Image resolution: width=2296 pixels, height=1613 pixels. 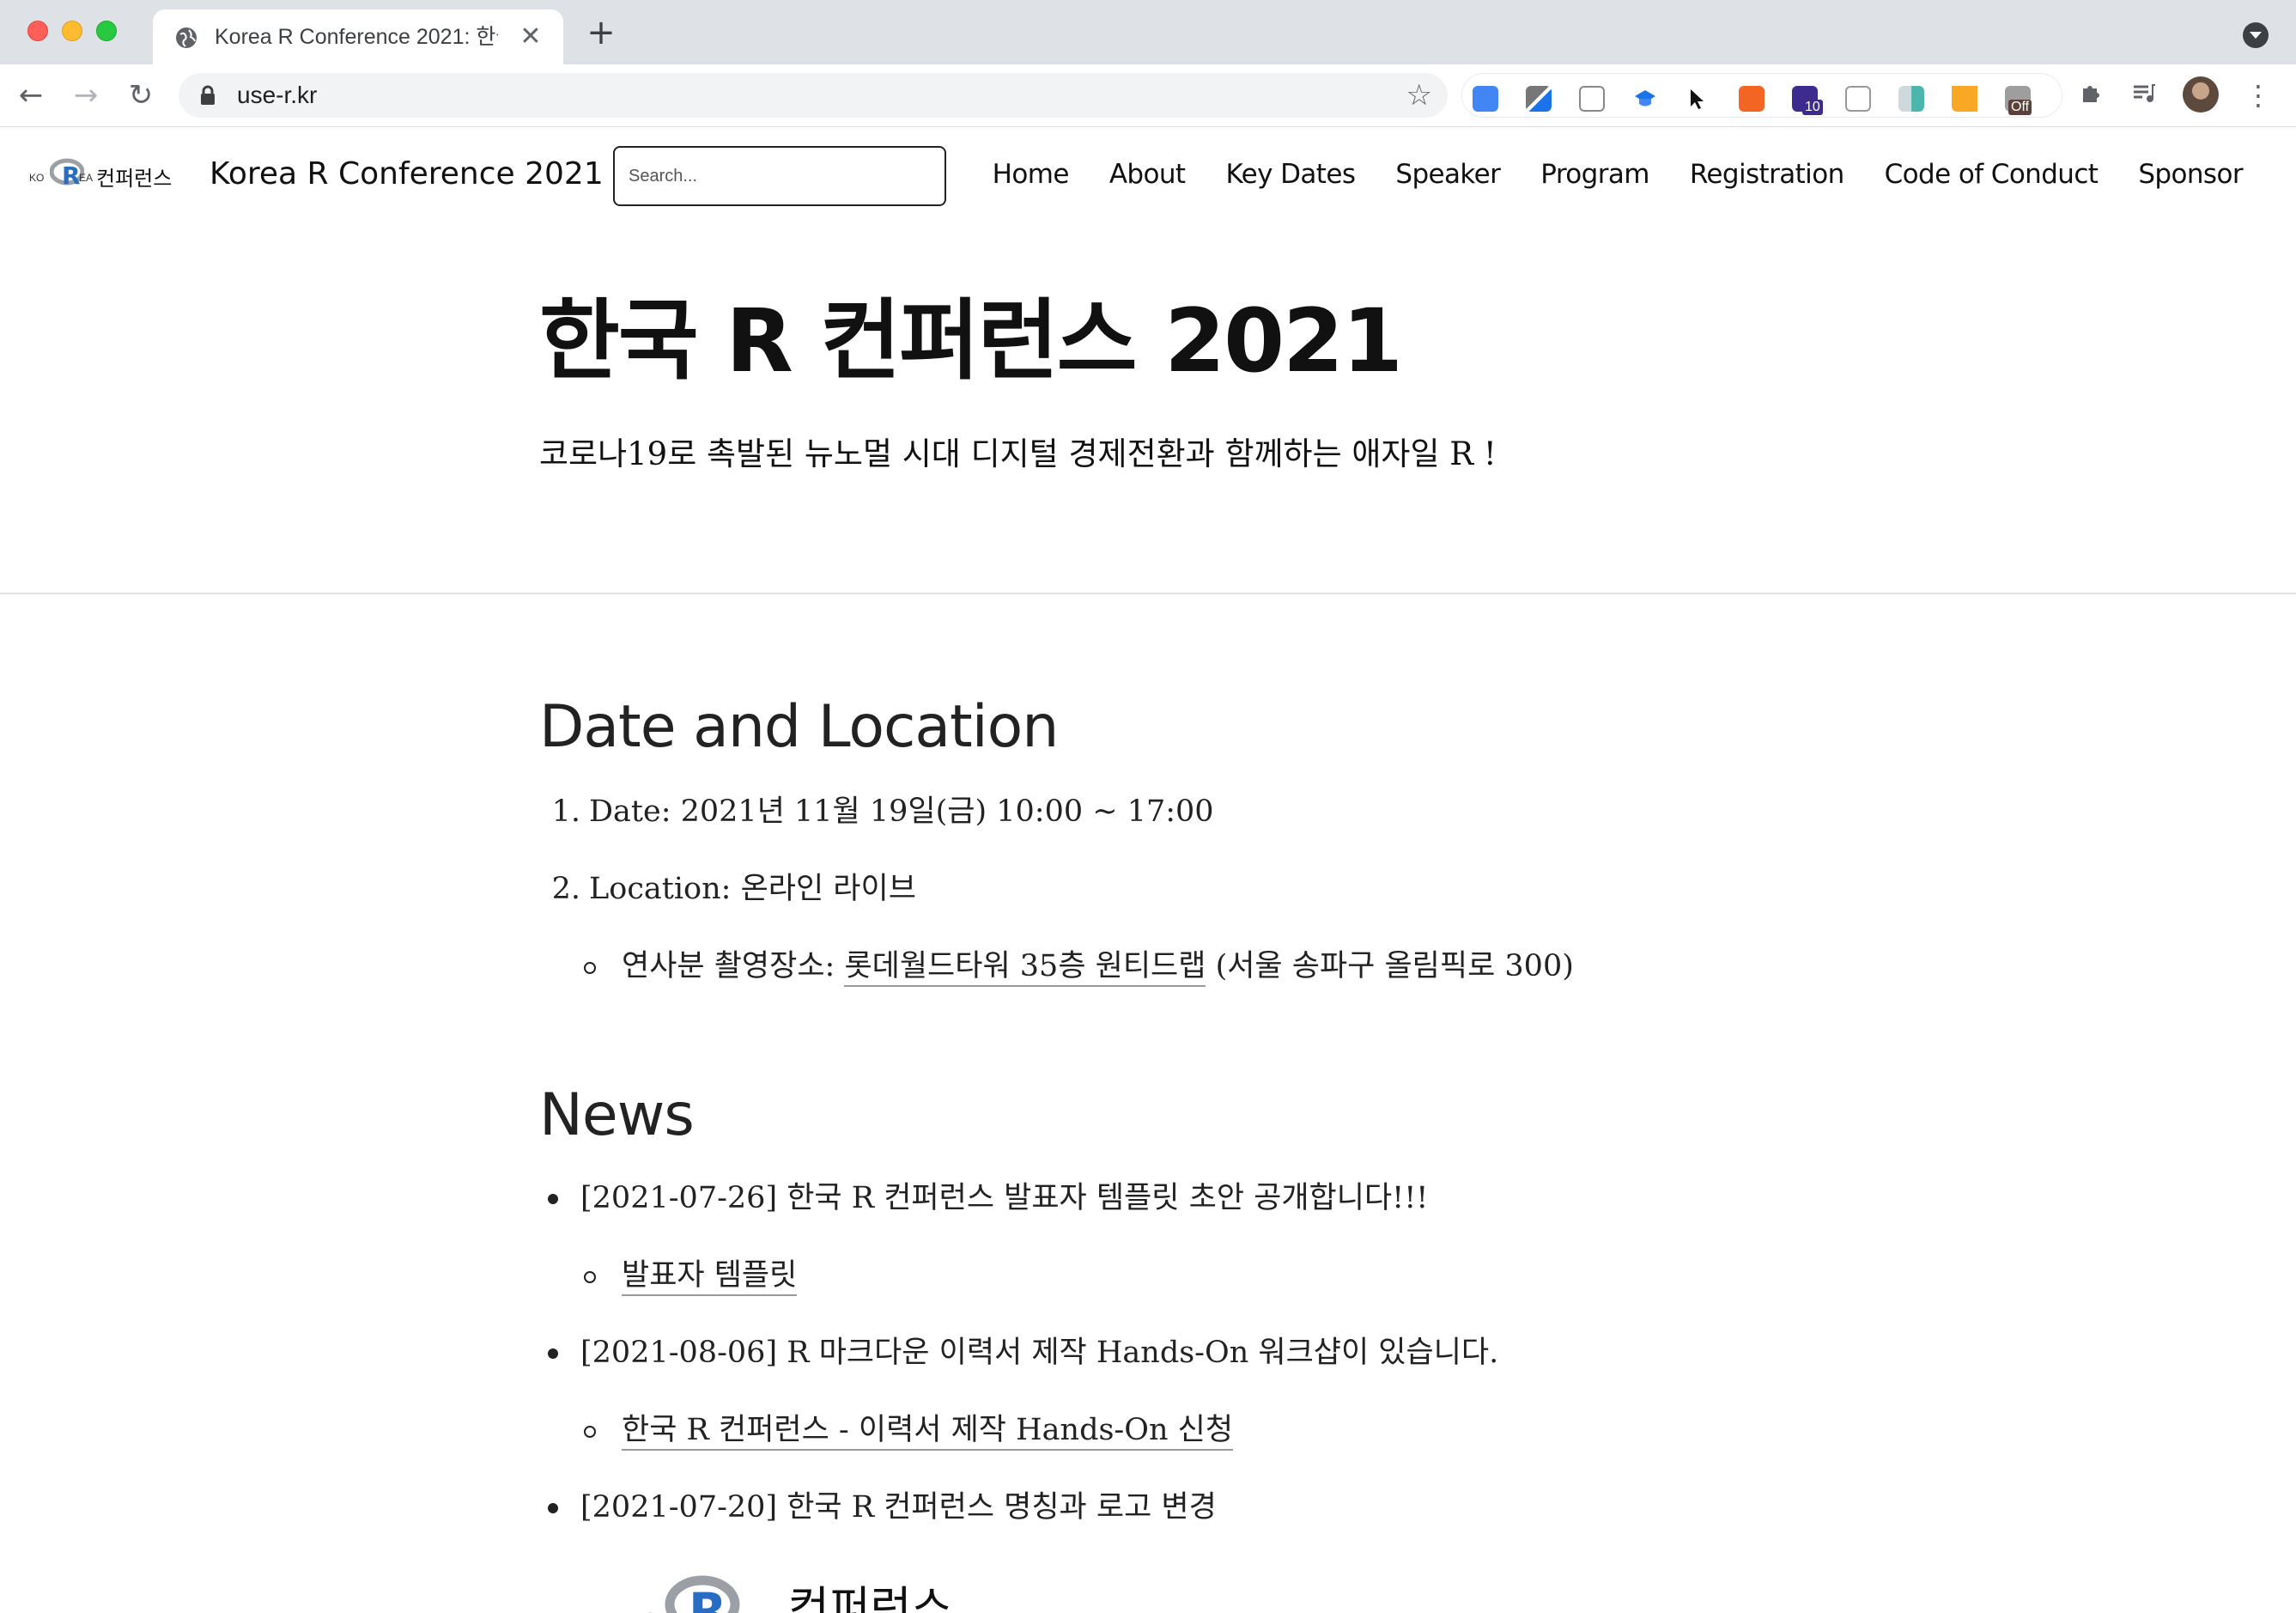 What do you see at coordinates (31, 95) in the screenshot?
I see `back-button: ←` at bounding box center [31, 95].